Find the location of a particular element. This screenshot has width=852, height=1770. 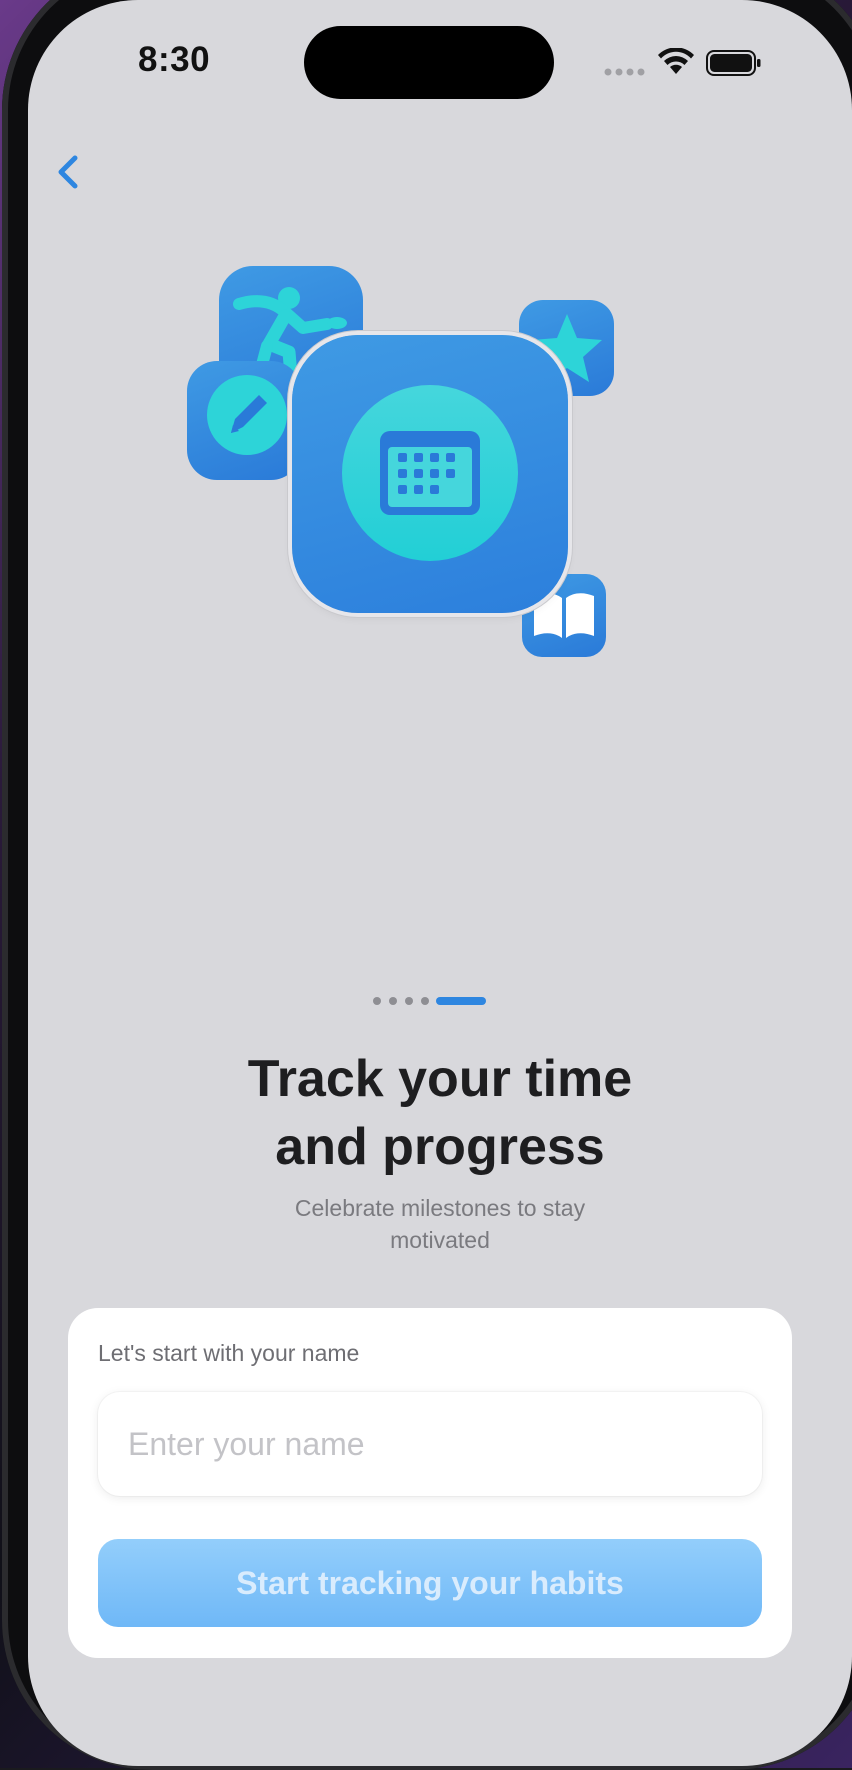

subtitle-line: motivated is located at coordinates (440, 1240).